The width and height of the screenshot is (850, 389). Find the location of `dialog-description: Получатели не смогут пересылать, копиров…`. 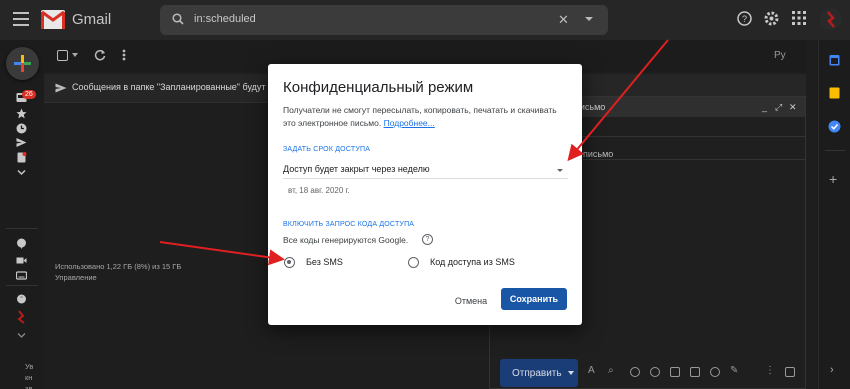

dialog-description: Получатели не смогут пересылать, копиров… is located at coordinates (423, 117).